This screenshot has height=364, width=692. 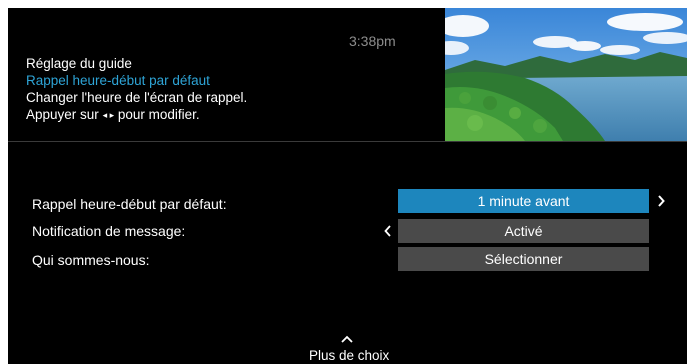 What do you see at coordinates (349, 355) in the screenshot?
I see `more-choices-label: Plus de choix` at bounding box center [349, 355].